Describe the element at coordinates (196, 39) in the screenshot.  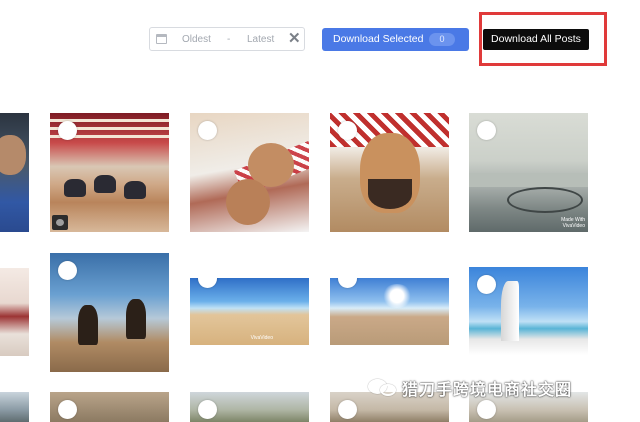
I see `date-from-field: Oldest` at that location.